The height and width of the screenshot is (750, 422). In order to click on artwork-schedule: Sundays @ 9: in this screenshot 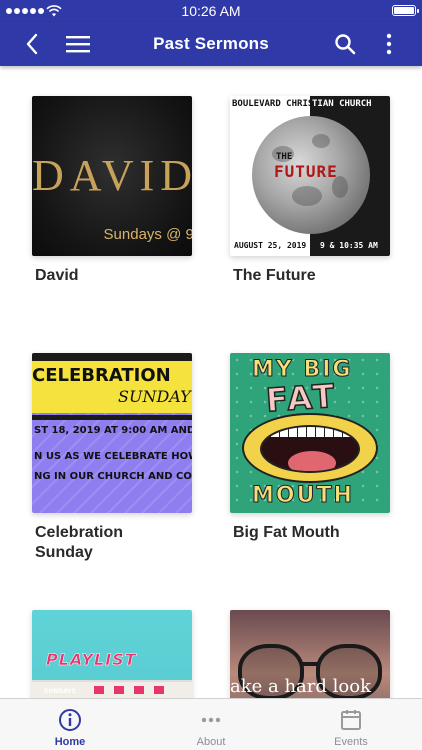, I will do `click(147, 234)`.